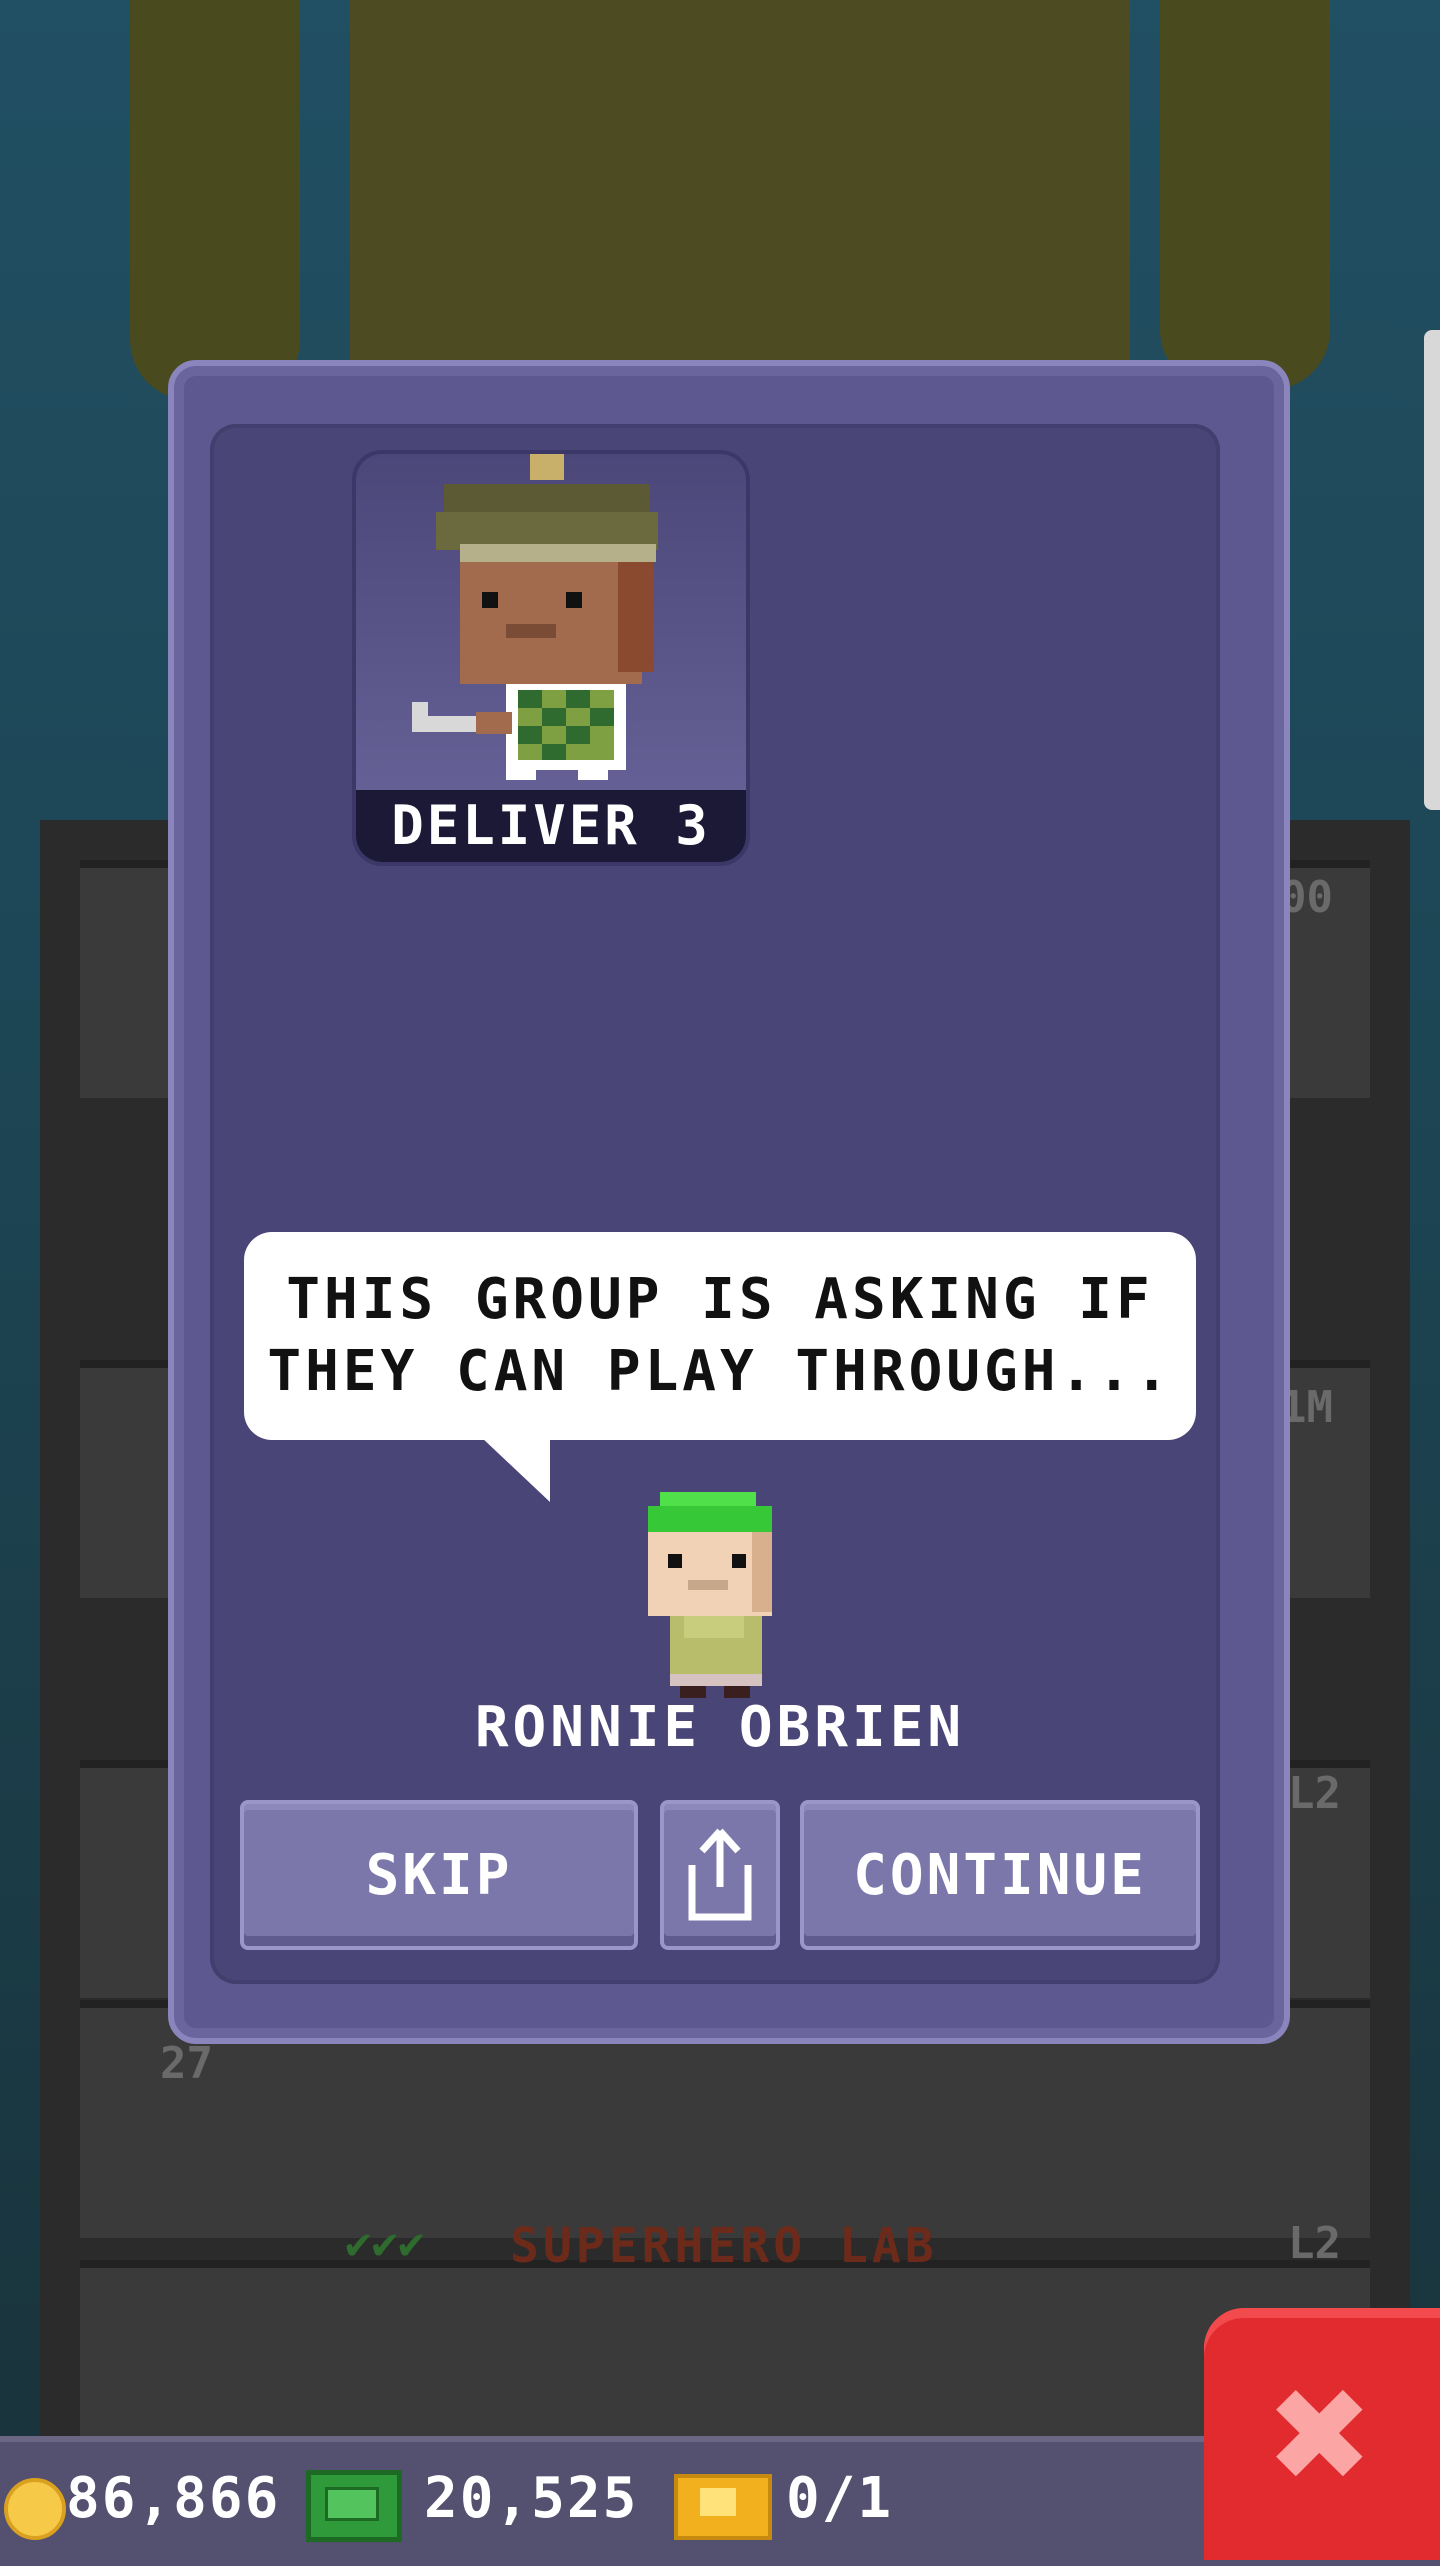  I want to click on floor-label: 27, so click(186, 2063).